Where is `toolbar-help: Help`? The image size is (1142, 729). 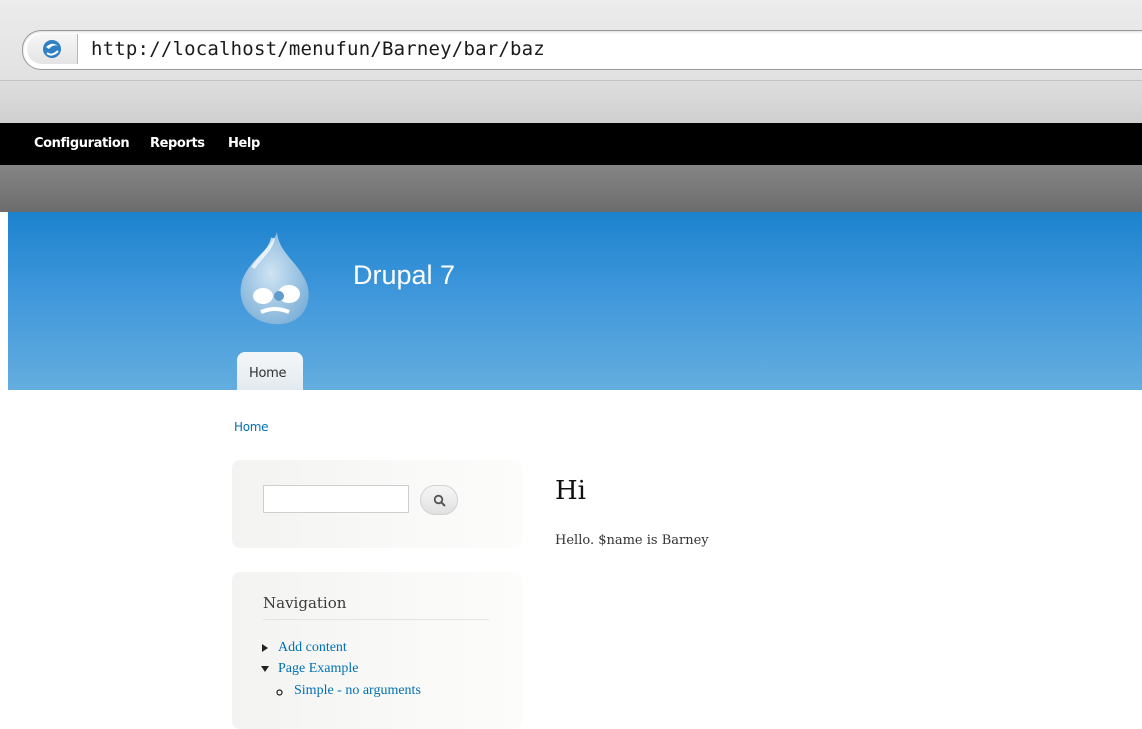
toolbar-help: Help is located at coordinates (244, 143).